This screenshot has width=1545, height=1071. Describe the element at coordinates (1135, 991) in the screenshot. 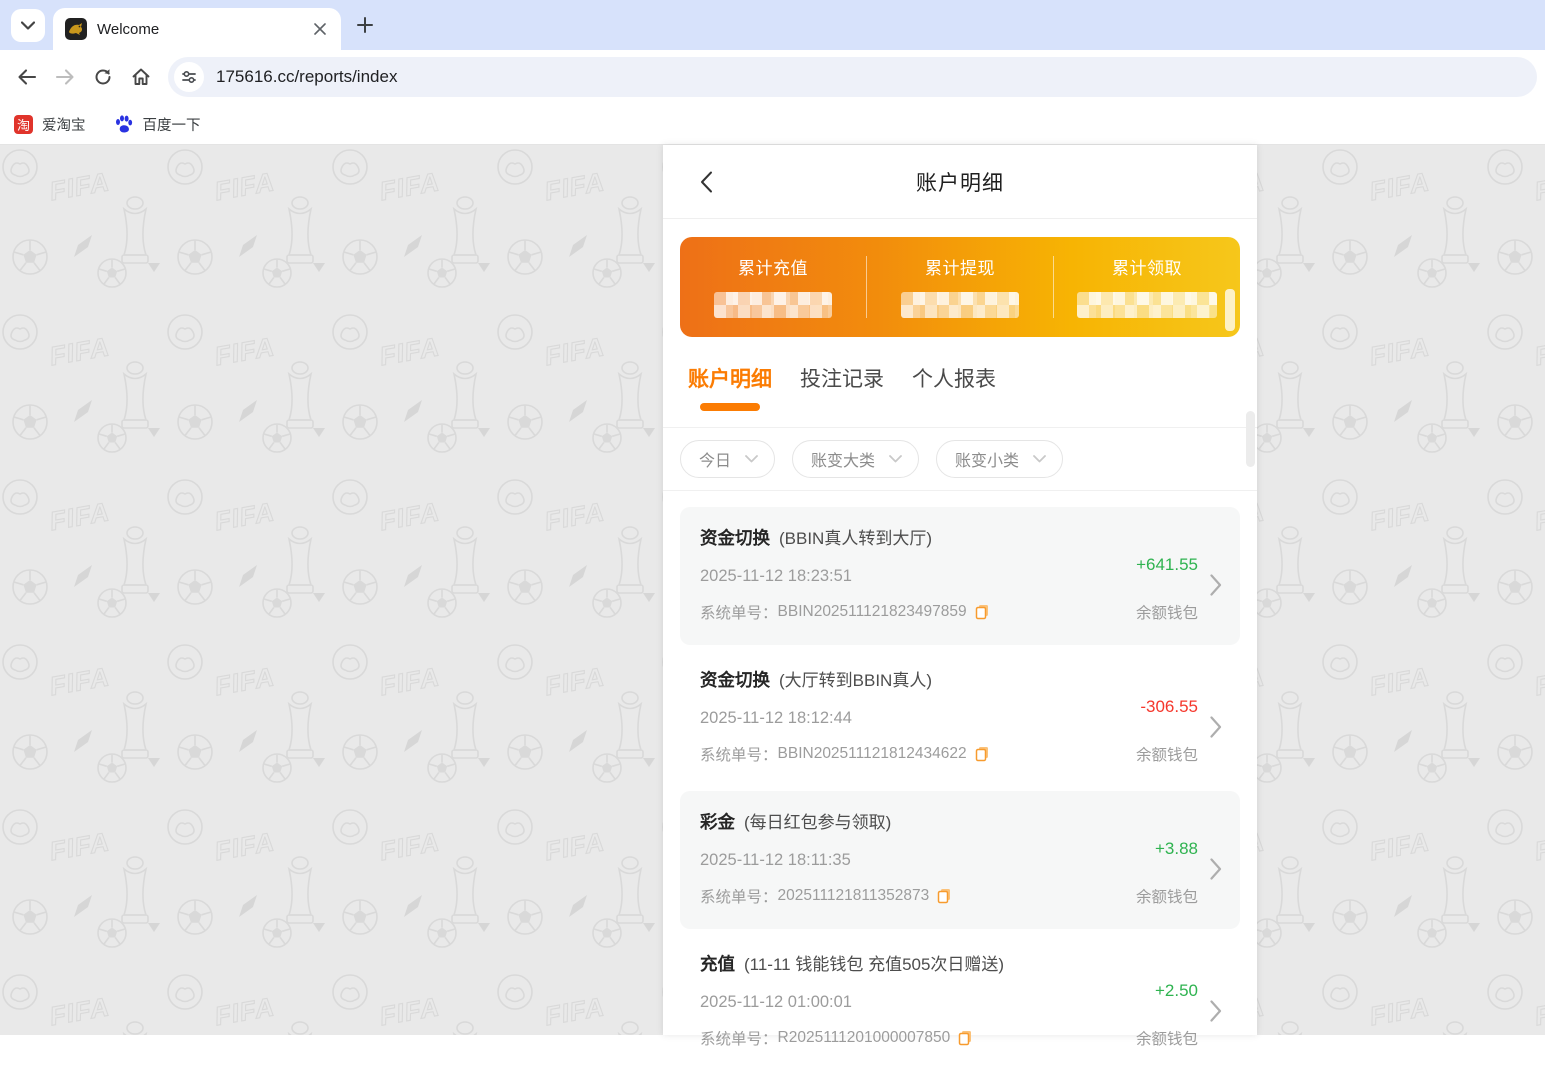

I see `transaction-amount: +2.50` at that location.